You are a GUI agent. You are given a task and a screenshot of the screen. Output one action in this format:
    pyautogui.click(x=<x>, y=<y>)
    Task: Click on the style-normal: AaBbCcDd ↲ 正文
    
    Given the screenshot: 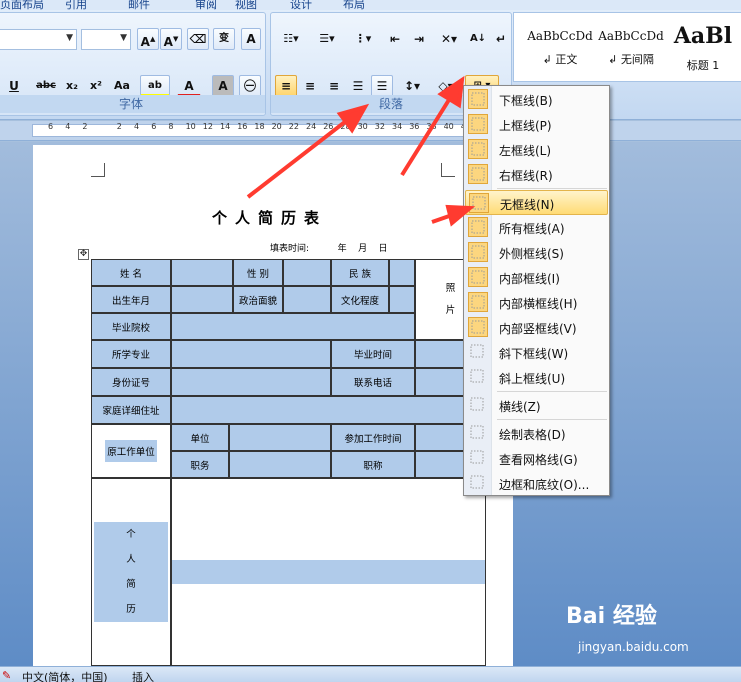 What is the action you would take?
    pyautogui.click(x=560, y=50)
    